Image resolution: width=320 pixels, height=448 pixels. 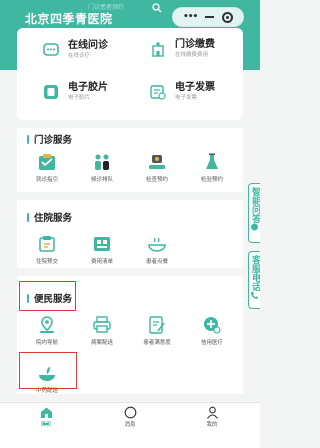 I want to click on service-label: 患者点餐, so click(x=156, y=262).